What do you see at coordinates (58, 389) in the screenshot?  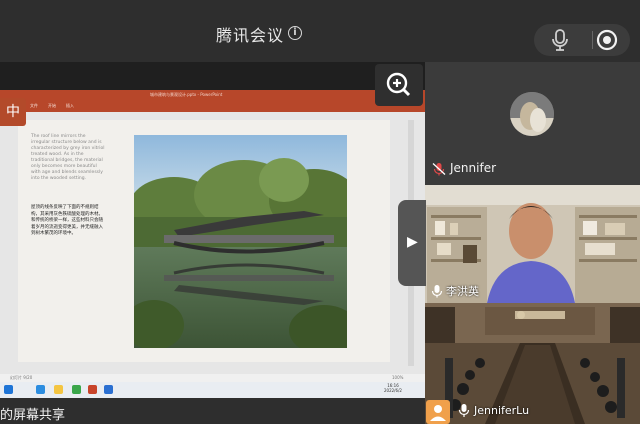 I see `folder-icon` at bounding box center [58, 389].